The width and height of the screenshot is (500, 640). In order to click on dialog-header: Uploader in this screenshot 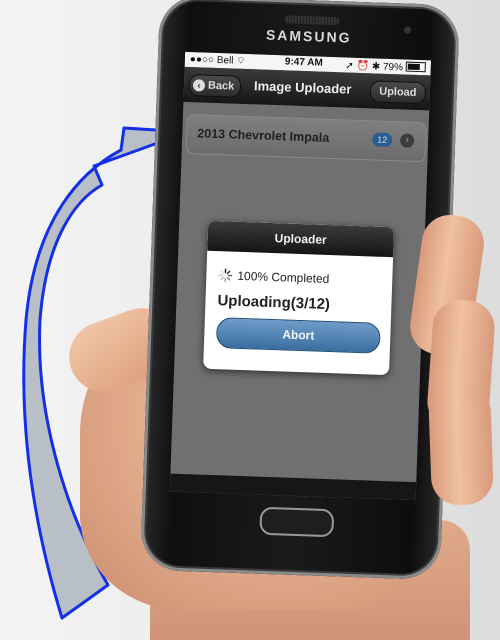, I will do `click(300, 239)`.